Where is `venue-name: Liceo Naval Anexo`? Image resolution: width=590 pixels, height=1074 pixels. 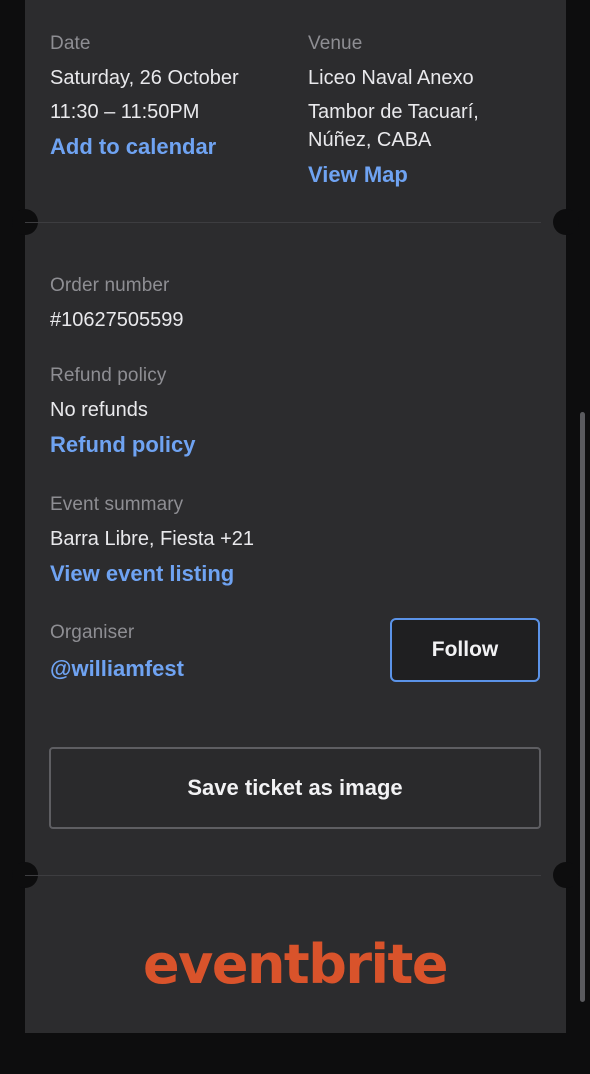
venue-name: Liceo Naval Anexo is located at coordinates (391, 78).